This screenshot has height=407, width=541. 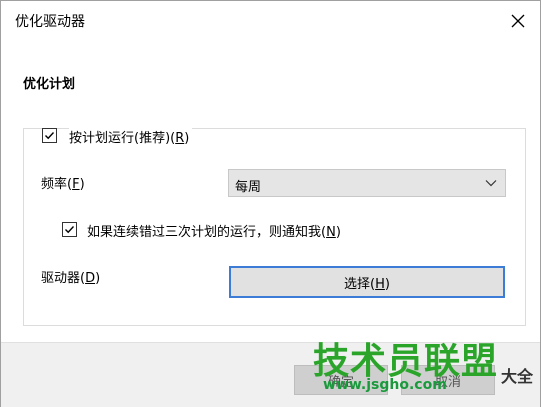 I want to click on chevron-down-icon, so click(x=491, y=183).